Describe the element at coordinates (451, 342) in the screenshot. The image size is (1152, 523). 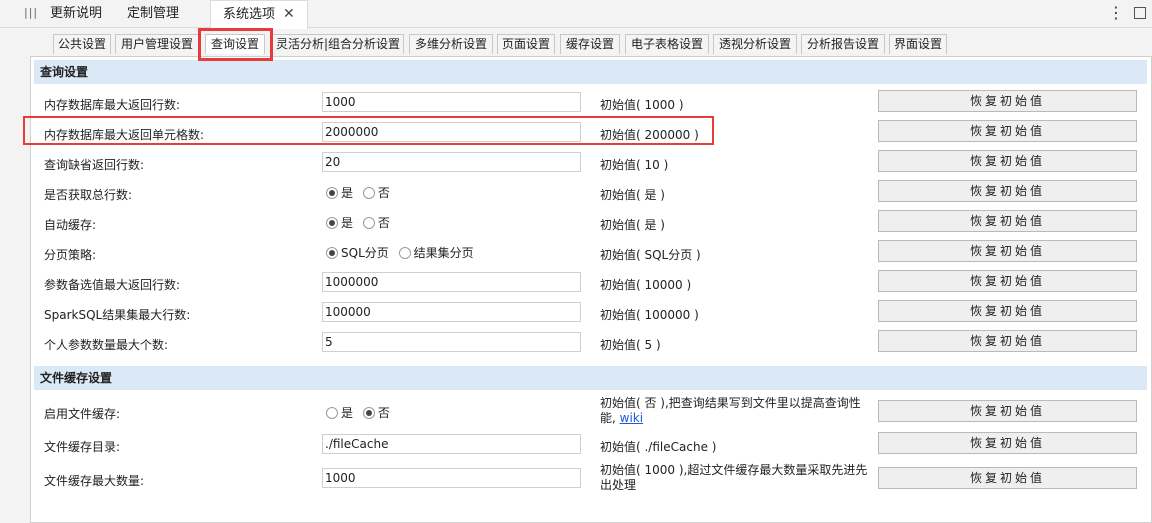
I see `personal-param-max-input: 5` at that location.